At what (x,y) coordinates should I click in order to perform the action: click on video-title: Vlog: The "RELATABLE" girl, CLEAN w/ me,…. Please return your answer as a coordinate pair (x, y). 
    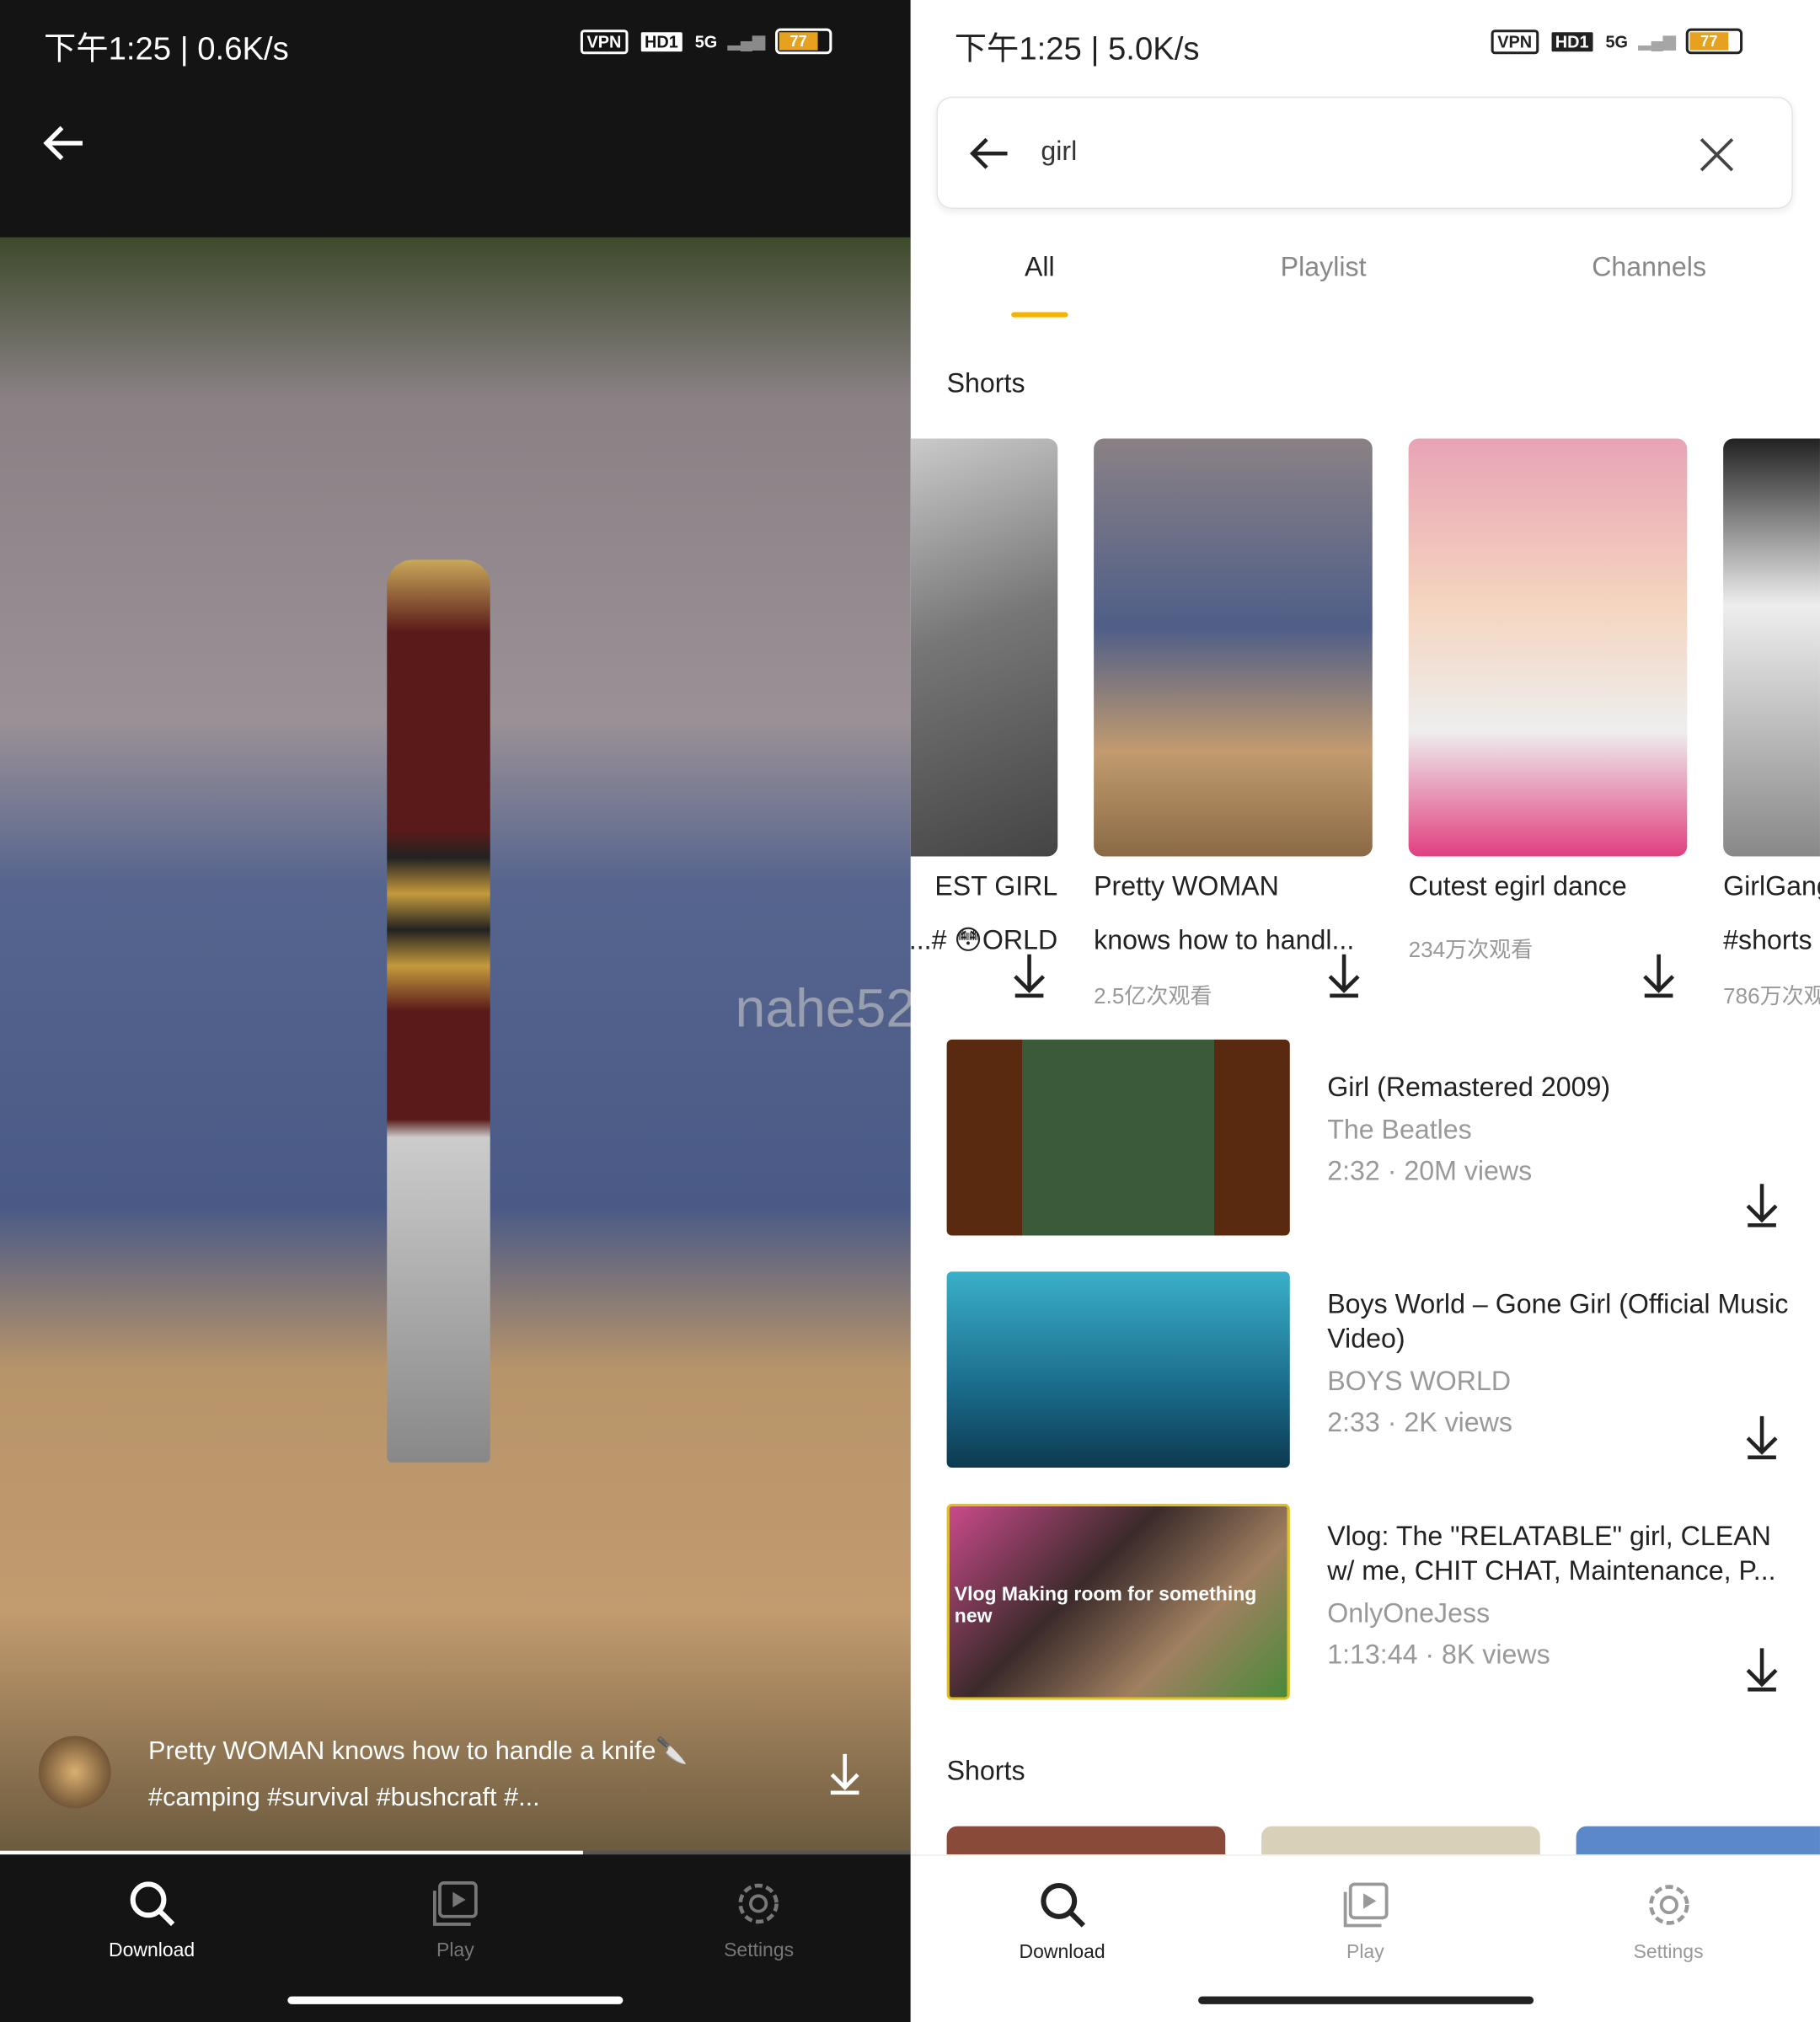
    Looking at the image, I should click on (1551, 1554).